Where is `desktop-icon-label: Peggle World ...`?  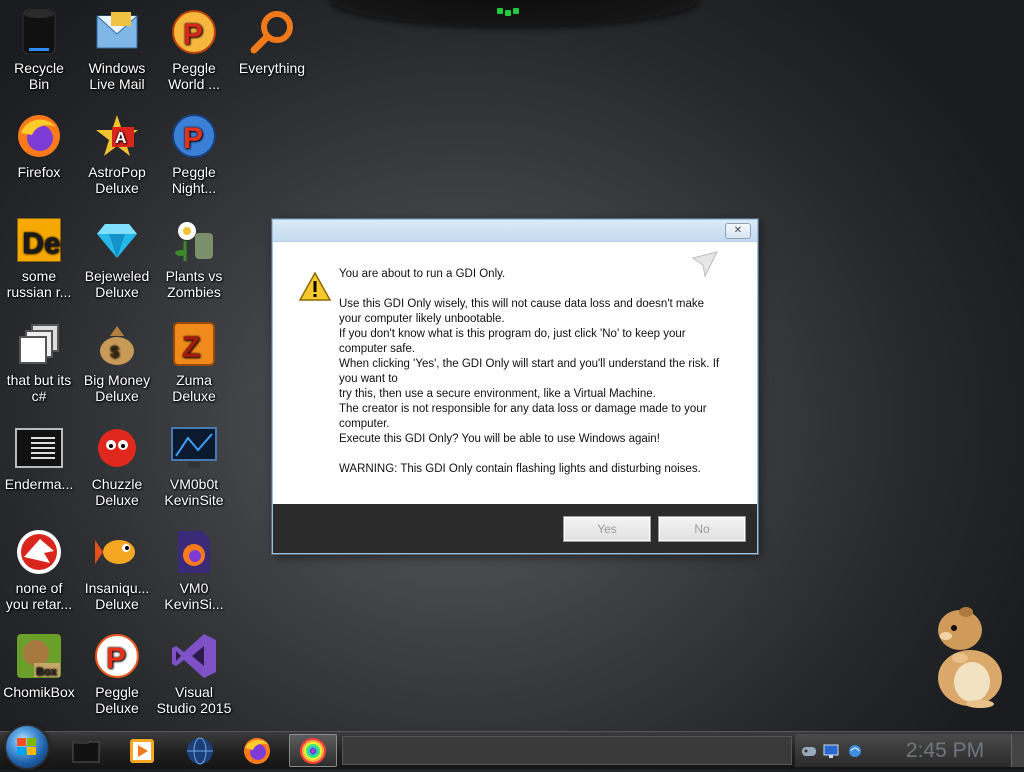
desktop-icon-label: Peggle World ... is located at coordinates (194, 76).